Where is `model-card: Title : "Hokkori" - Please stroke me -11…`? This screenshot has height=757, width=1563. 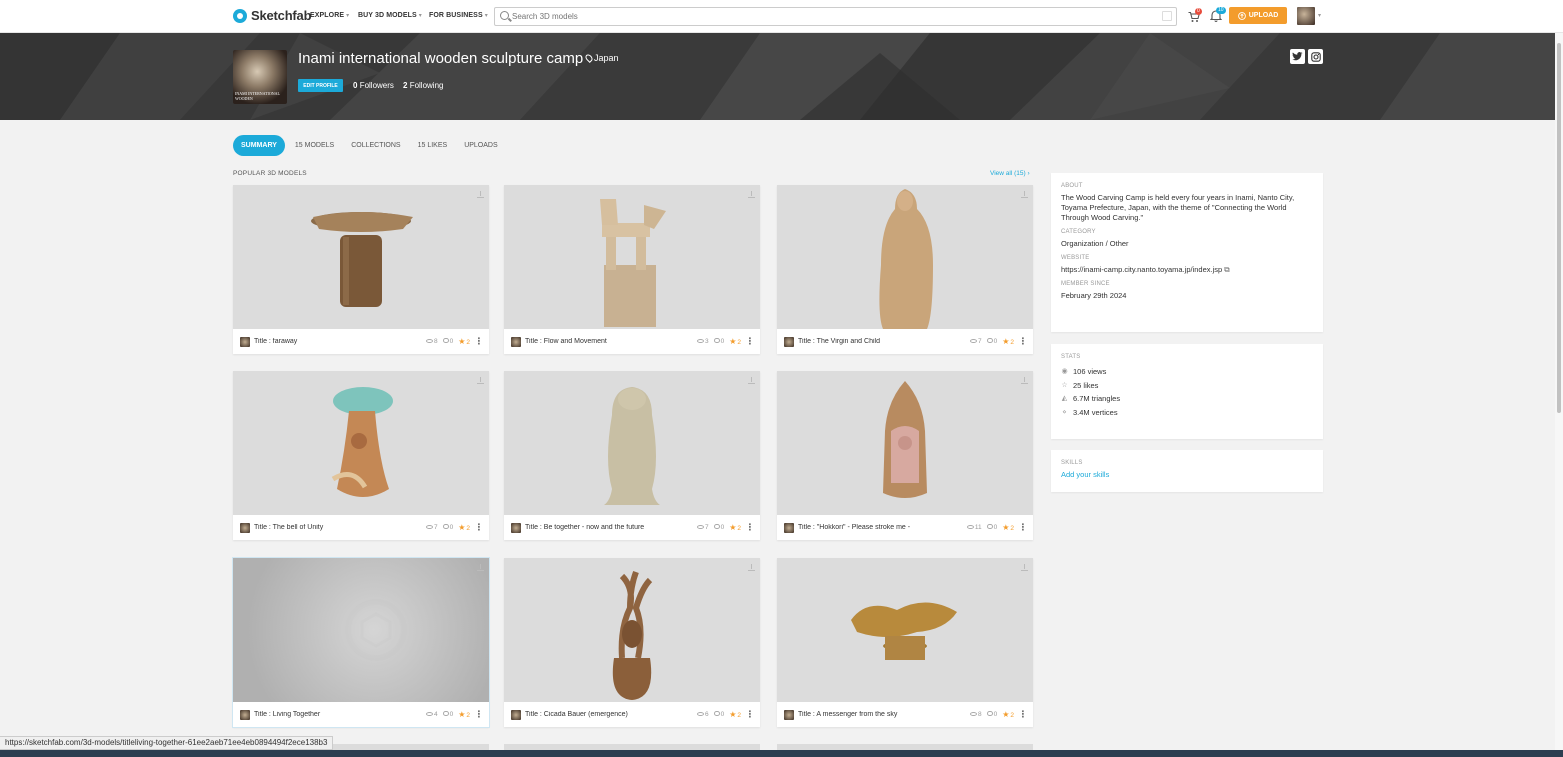
model-card: Title : "Hokkori" - Please stroke me -11… is located at coordinates (905, 455).